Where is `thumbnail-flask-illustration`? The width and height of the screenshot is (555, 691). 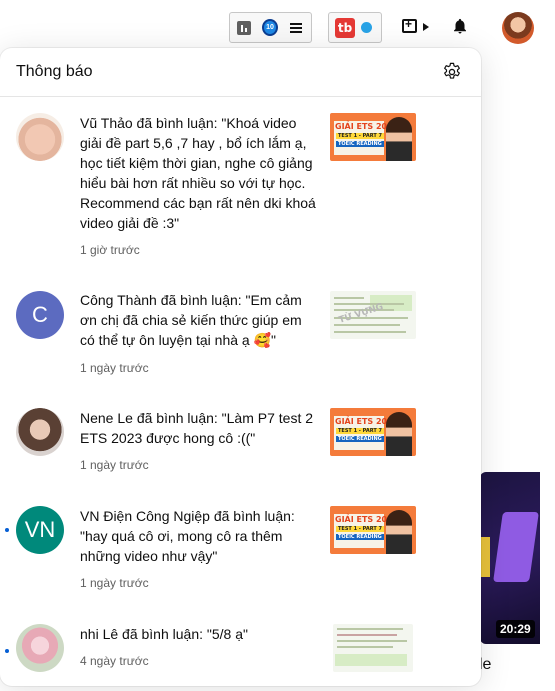
thumbnail-flask-illustration is located at coordinates (516, 547).